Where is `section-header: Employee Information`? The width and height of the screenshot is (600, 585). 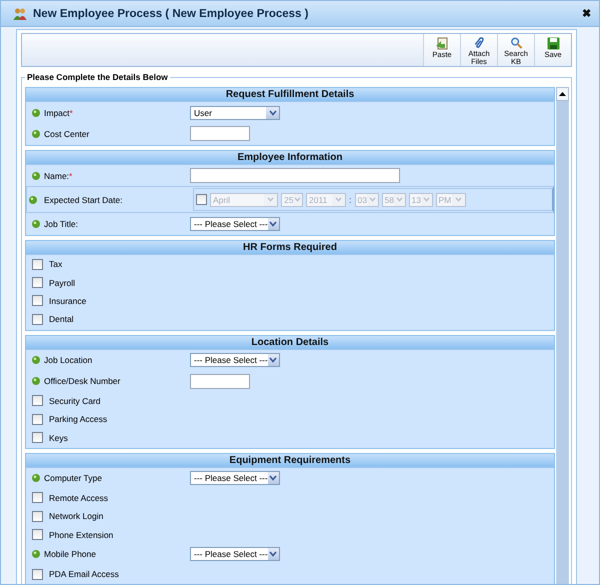
section-header: Employee Information is located at coordinates (290, 158).